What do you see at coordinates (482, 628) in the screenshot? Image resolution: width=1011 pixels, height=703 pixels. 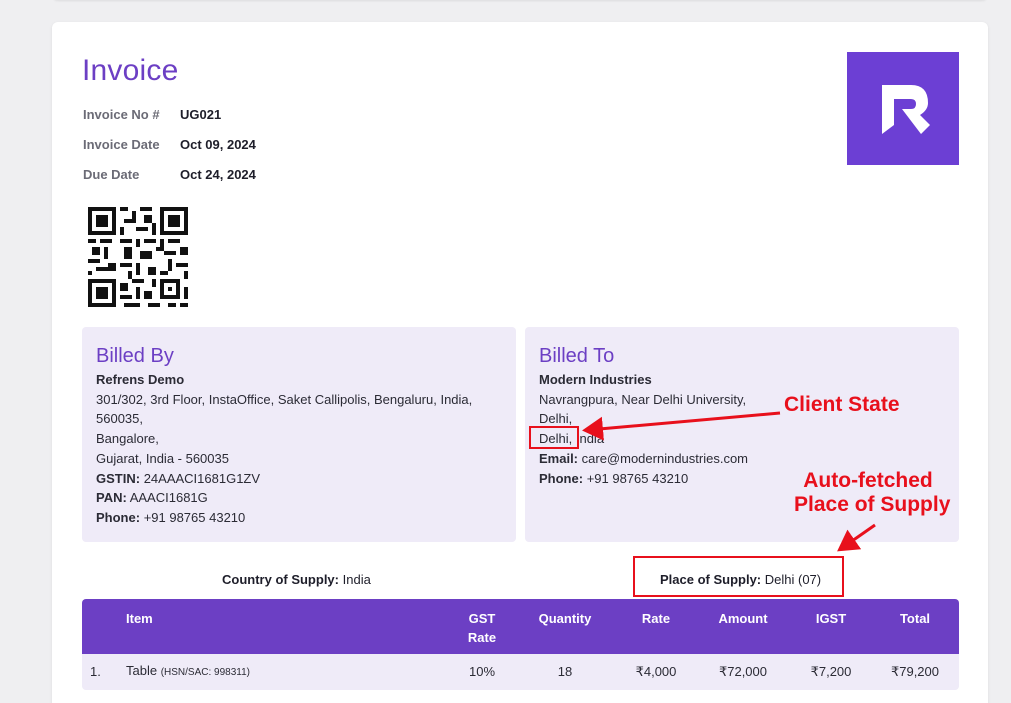 I see `header-gst-rate: GST Rate` at bounding box center [482, 628].